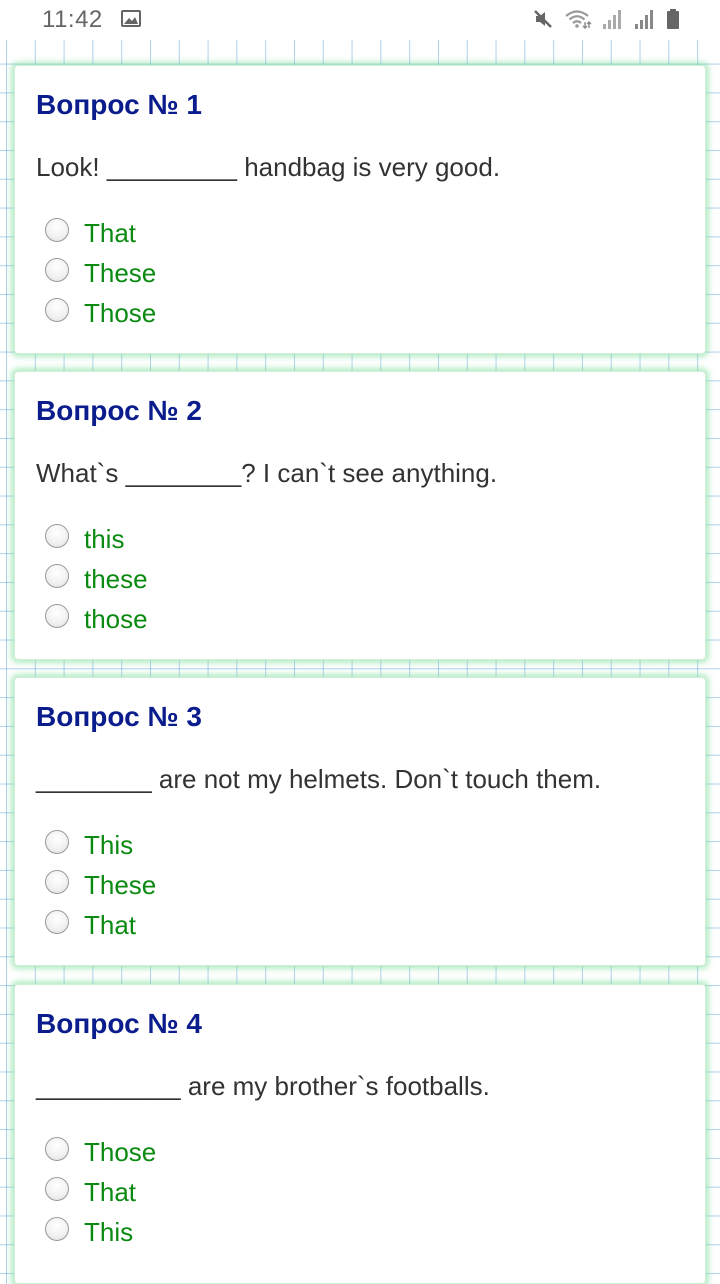 This screenshot has height=1284, width=720. I want to click on question-title: Вопрос № 2, so click(119, 410).